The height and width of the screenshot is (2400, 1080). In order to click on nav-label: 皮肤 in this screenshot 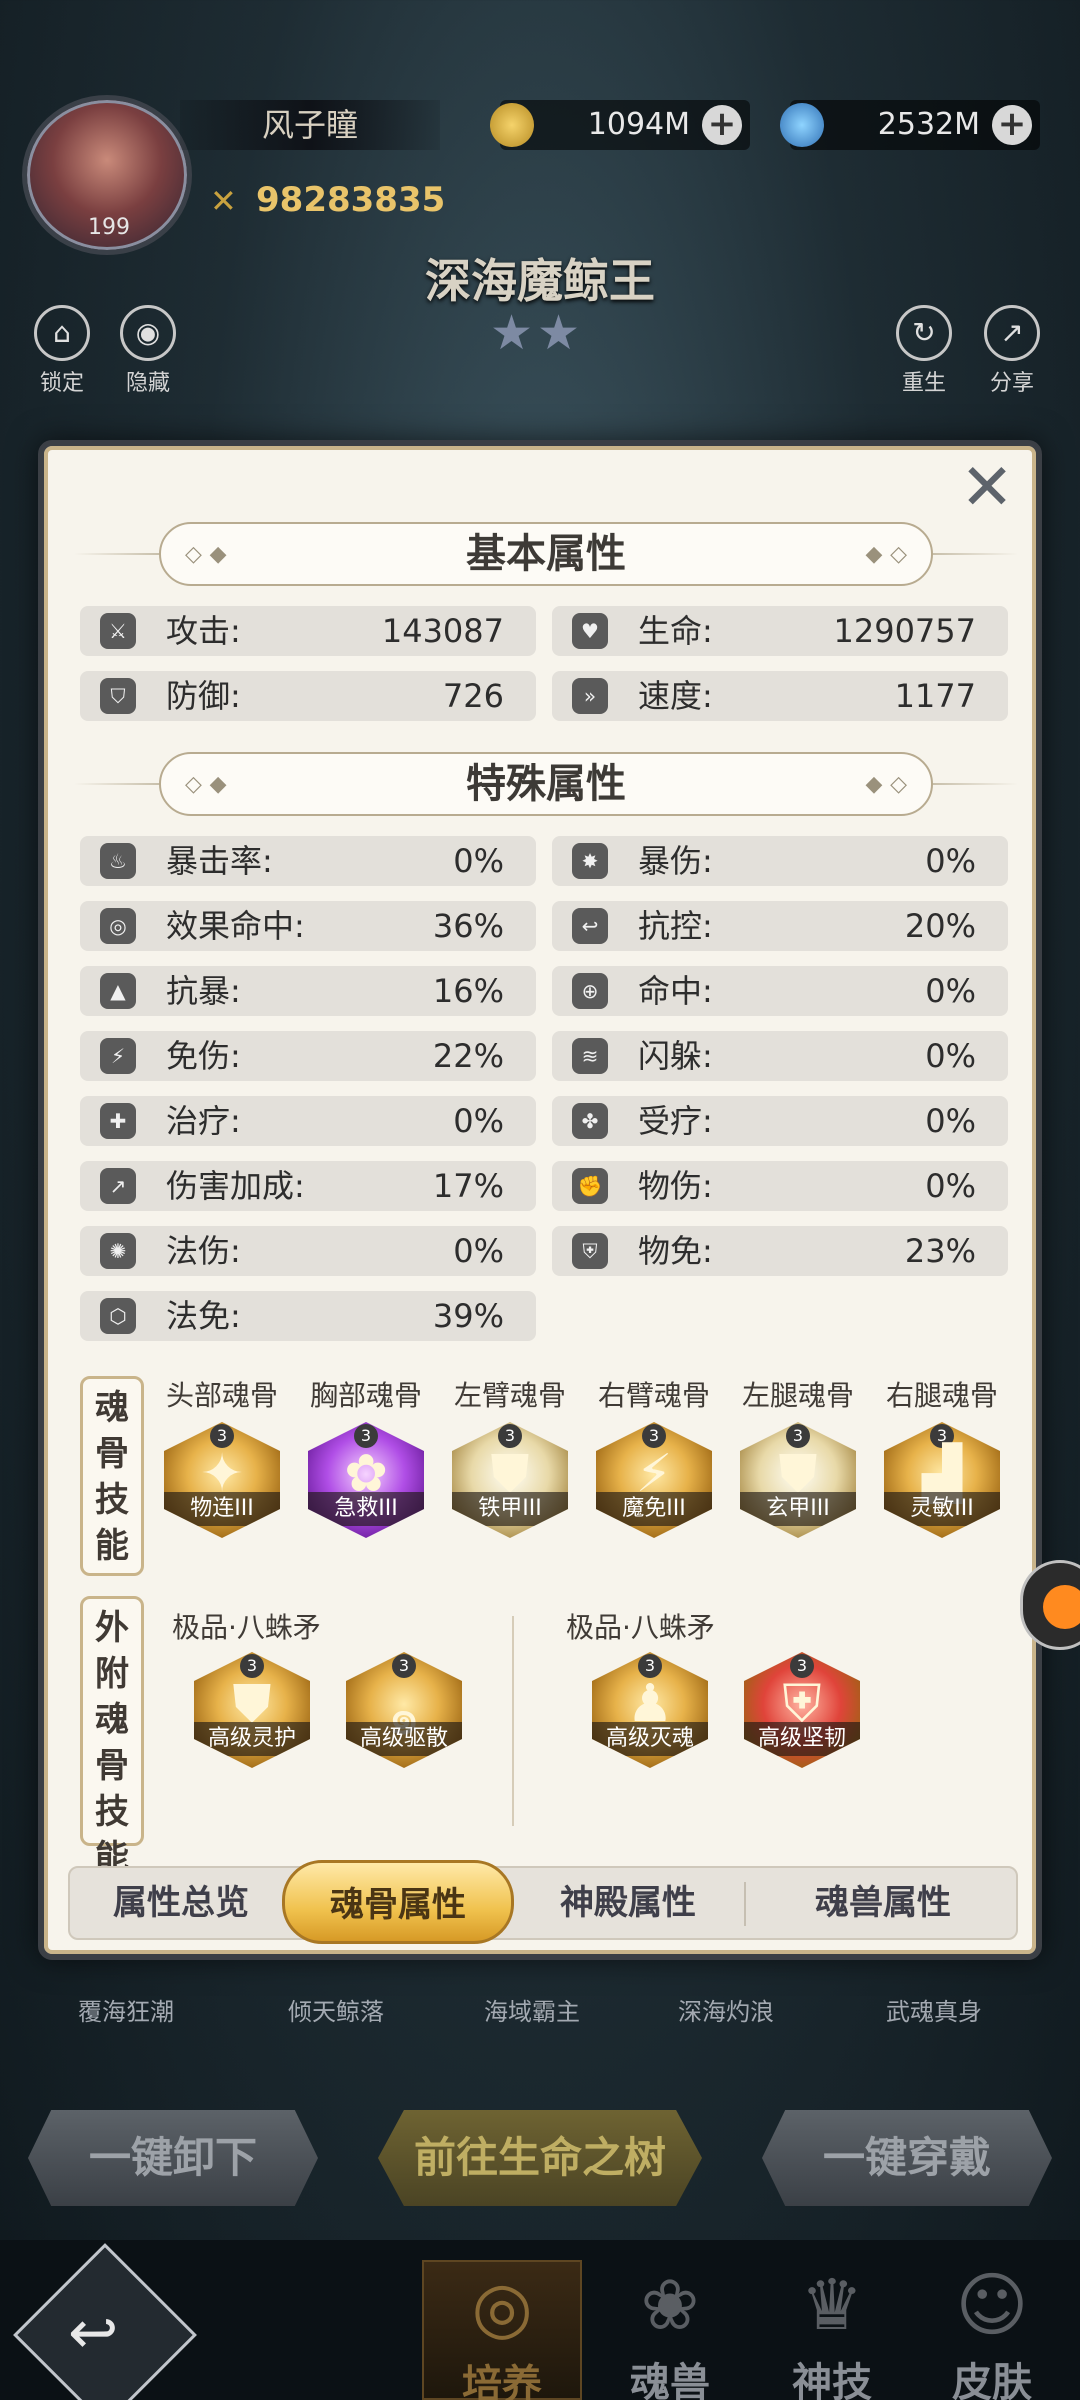, I will do `click(992, 2379)`.